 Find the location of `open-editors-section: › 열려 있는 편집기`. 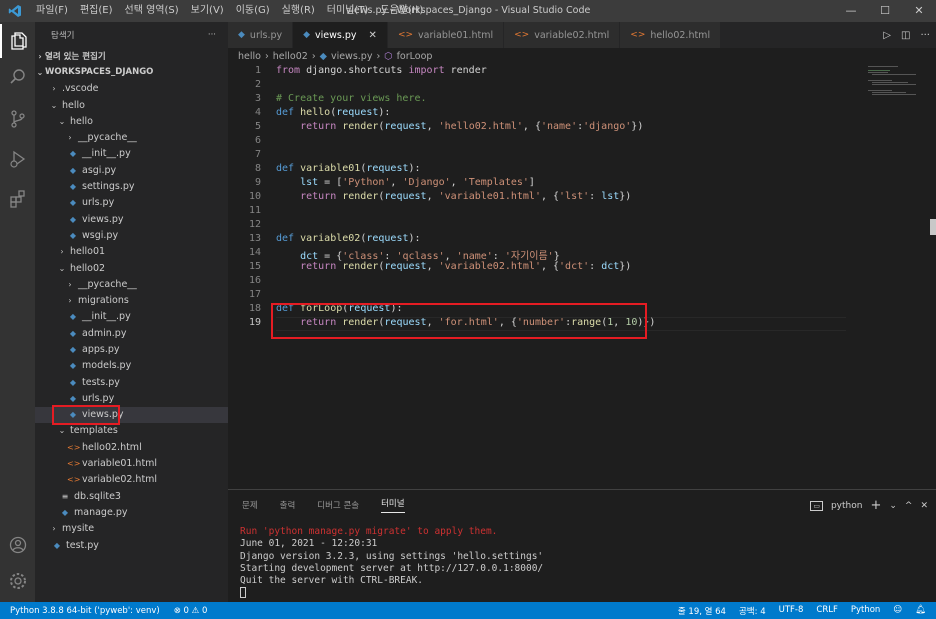

open-editors-section: › 열려 있는 편집기 is located at coordinates (131, 56).